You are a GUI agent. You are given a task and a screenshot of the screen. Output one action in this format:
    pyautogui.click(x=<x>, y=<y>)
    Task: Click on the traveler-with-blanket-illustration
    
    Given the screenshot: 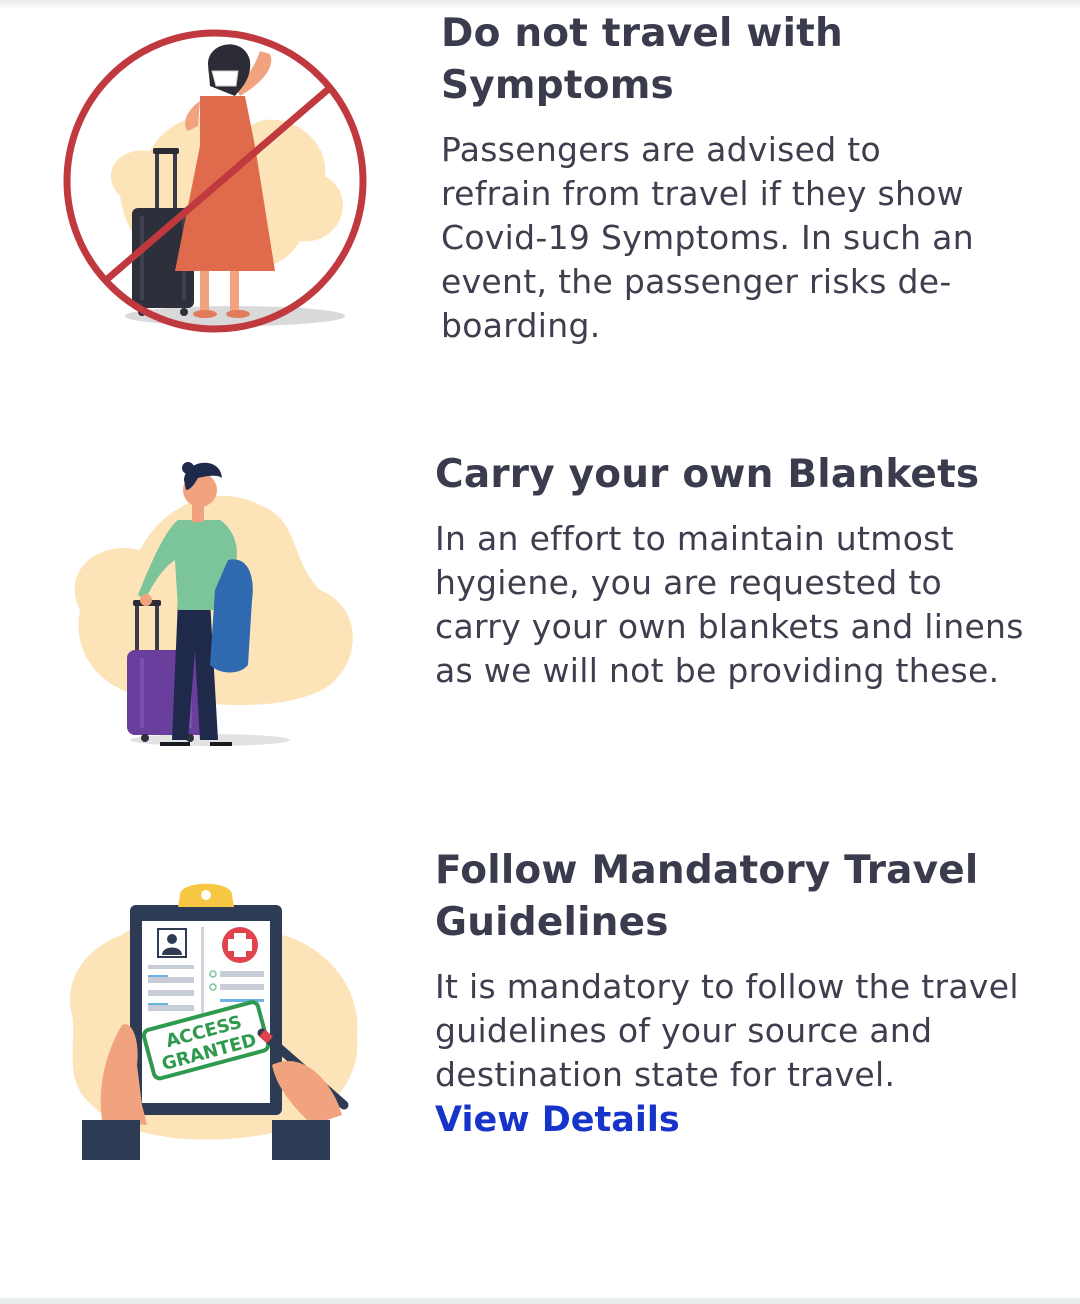 What is the action you would take?
    pyautogui.click(x=212, y=600)
    